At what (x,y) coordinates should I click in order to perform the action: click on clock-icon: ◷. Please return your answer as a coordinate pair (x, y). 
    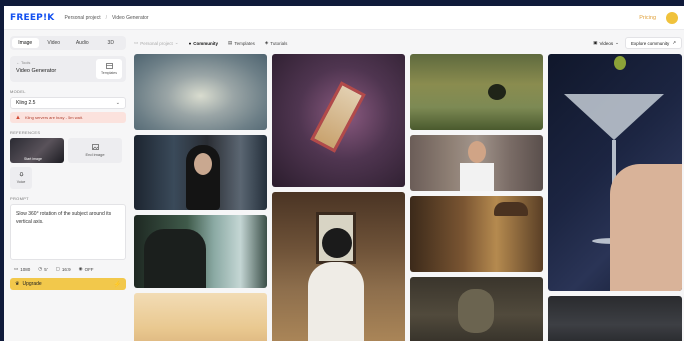
    Looking at the image, I should click on (40, 268).